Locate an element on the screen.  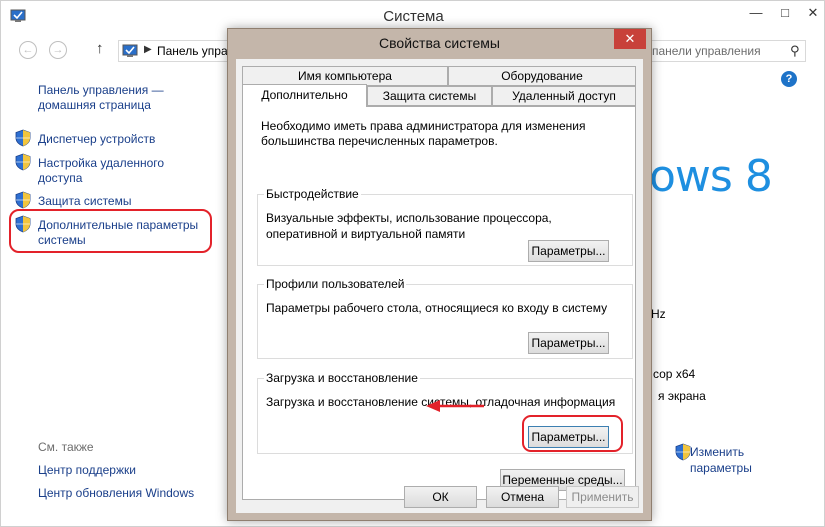
see-also-heading: См. также is located at coordinates (66, 447).